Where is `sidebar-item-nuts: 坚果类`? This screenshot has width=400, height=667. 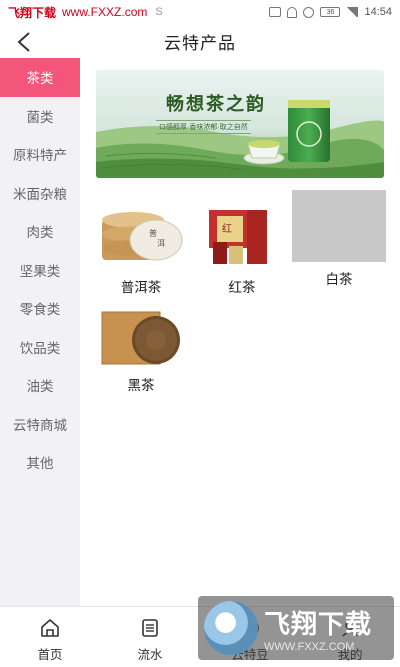
sidebar-item-nuts: 坚果类 is located at coordinates (40, 270).